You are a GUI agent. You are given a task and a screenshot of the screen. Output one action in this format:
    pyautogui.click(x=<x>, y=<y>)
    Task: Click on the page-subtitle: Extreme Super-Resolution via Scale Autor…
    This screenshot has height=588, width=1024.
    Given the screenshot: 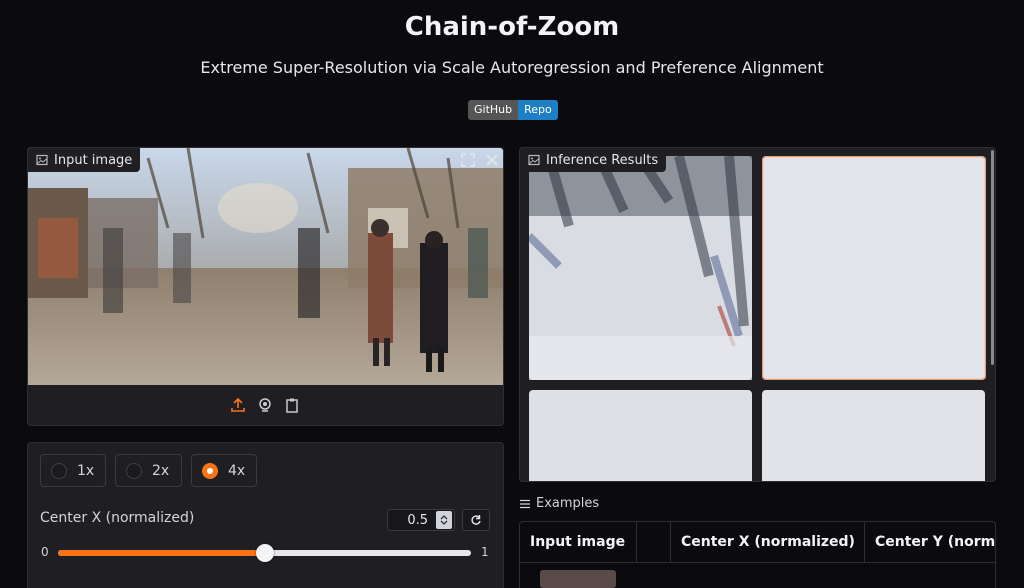 What is the action you would take?
    pyautogui.click(x=512, y=67)
    